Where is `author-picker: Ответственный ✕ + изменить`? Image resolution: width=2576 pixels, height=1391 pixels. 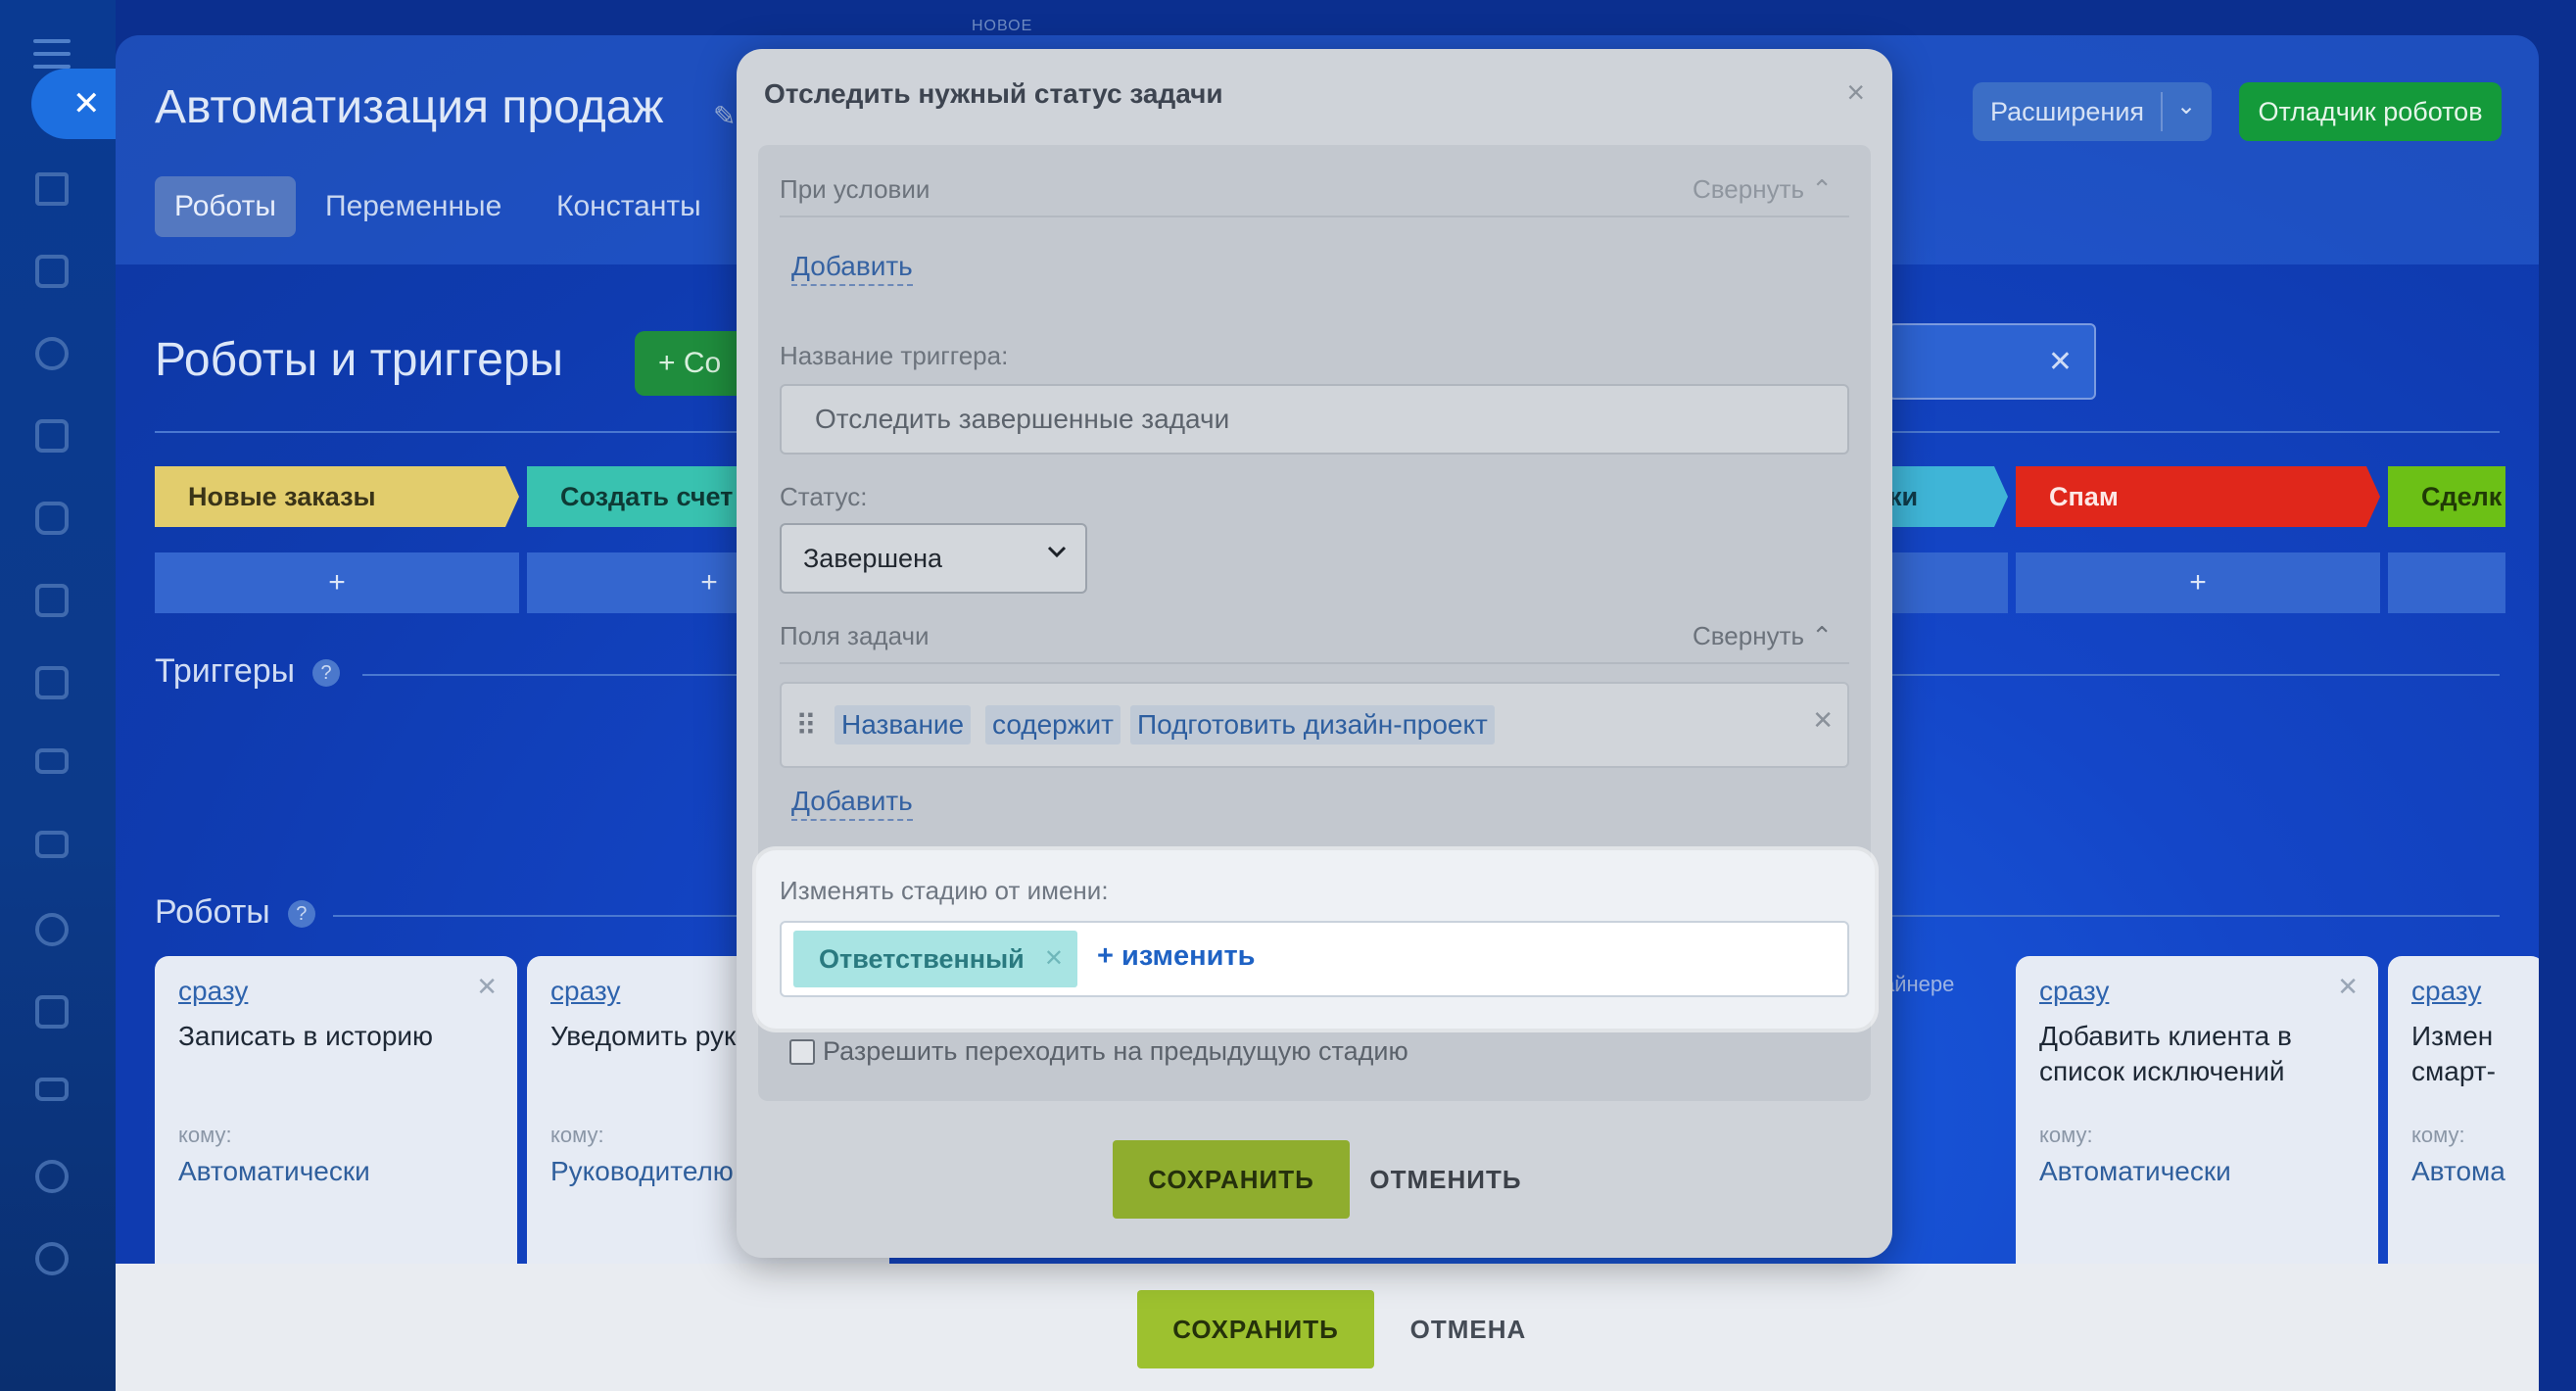
author-picker: Ответственный ✕ + изменить is located at coordinates (1314, 959).